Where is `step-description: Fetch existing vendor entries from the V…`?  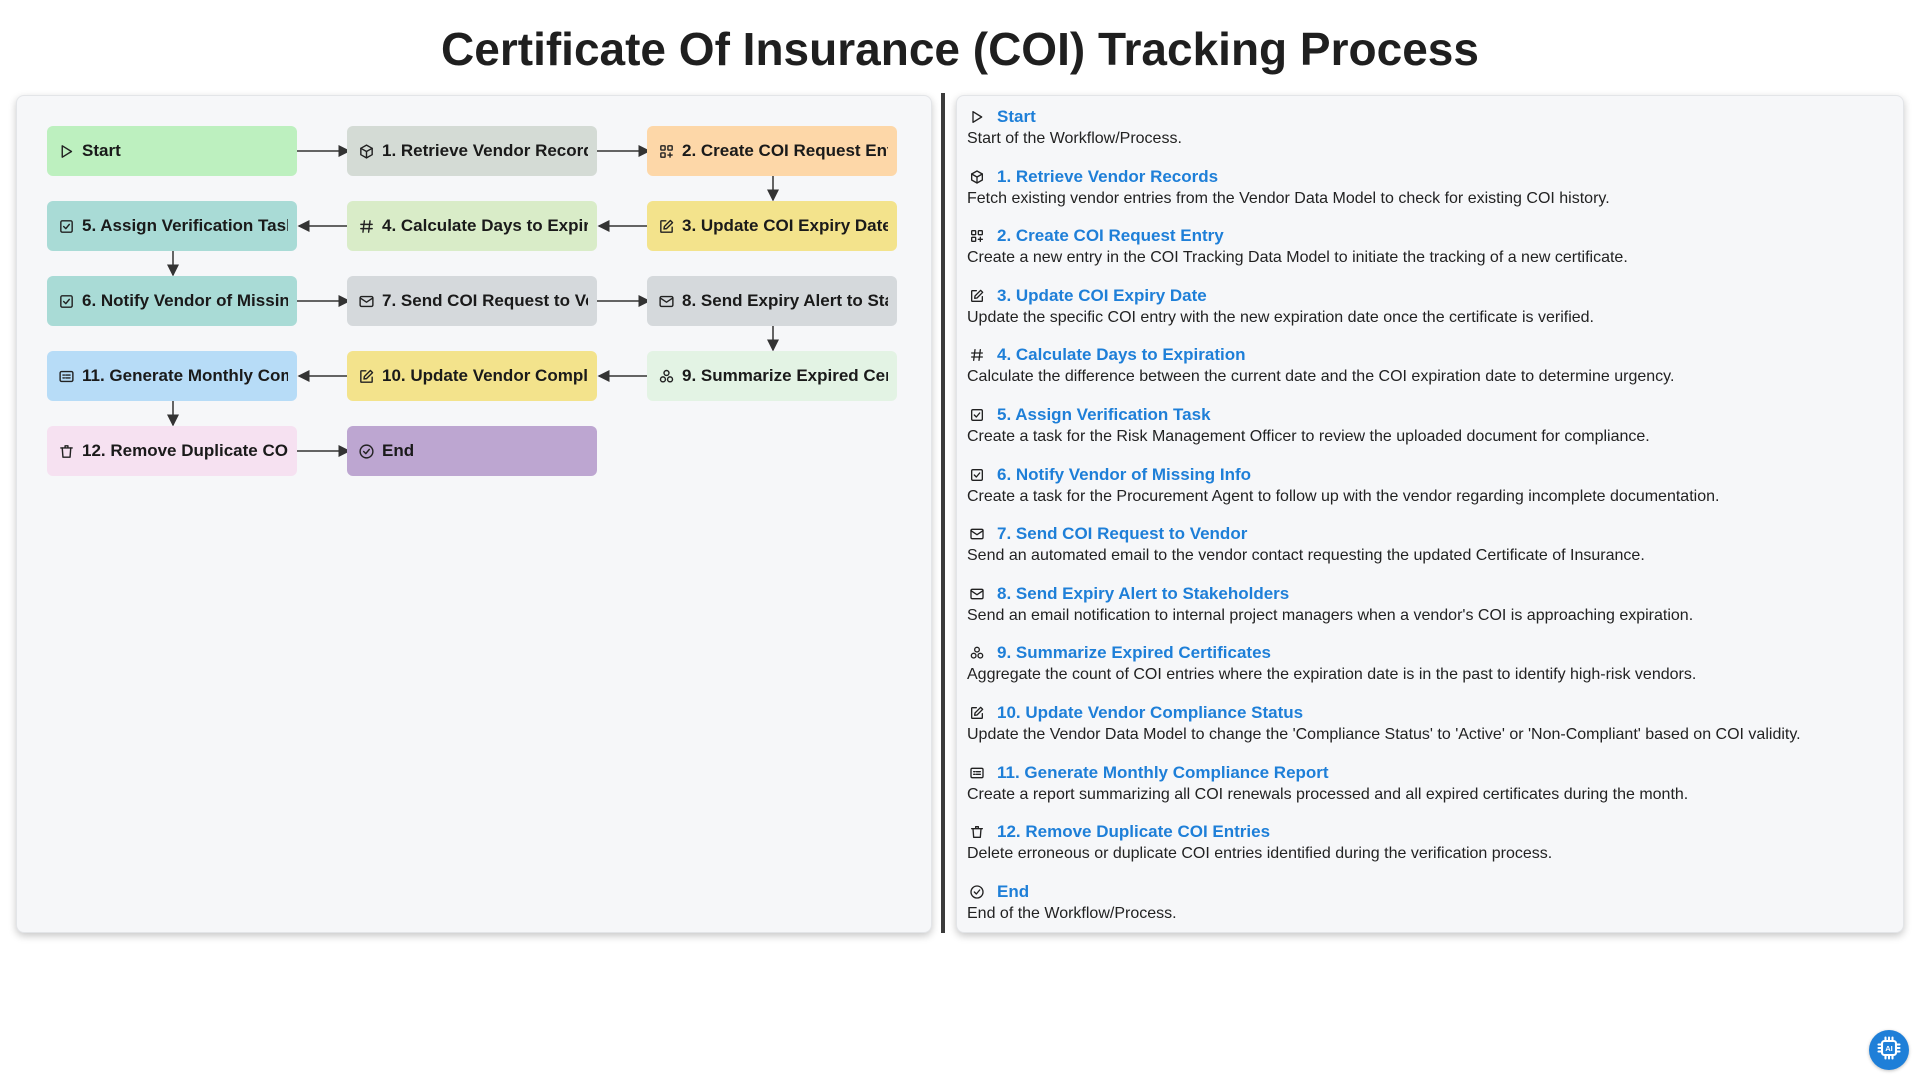
step-description: Fetch existing vendor entries from the V… is located at coordinates (1288, 198).